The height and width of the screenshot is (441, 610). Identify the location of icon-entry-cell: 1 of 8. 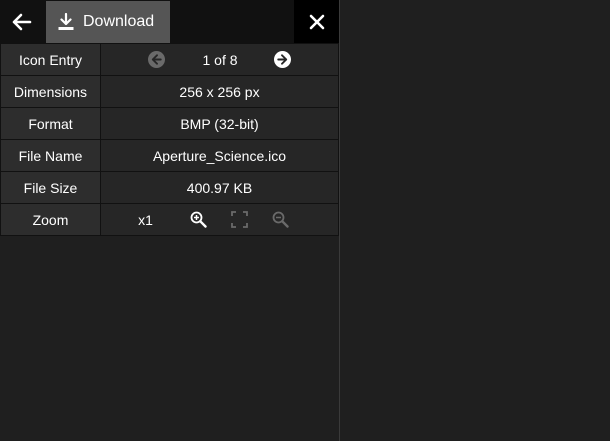
(219, 59).